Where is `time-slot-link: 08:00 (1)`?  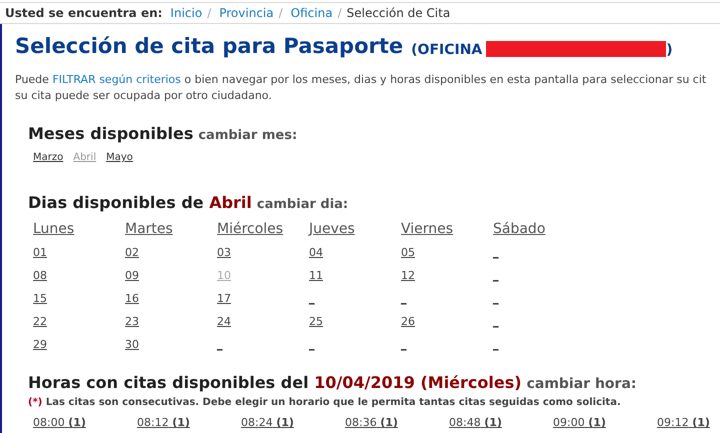
time-slot-link: 08:00 (1) is located at coordinates (85, 423).